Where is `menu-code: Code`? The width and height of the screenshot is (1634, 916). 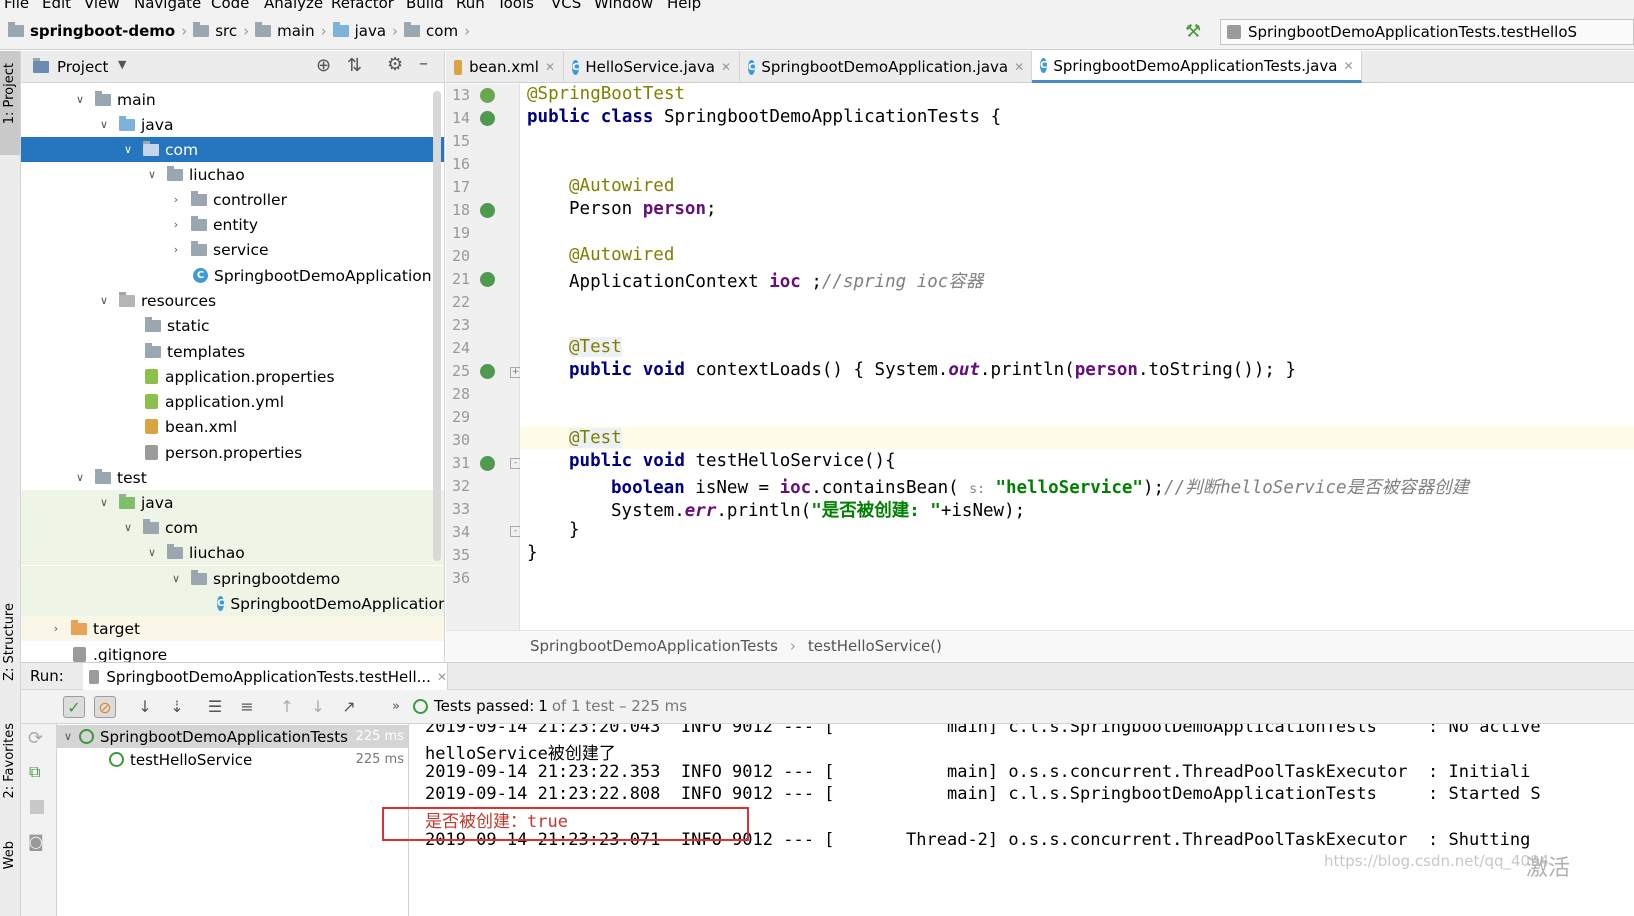 menu-code: Code is located at coordinates (230, 6).